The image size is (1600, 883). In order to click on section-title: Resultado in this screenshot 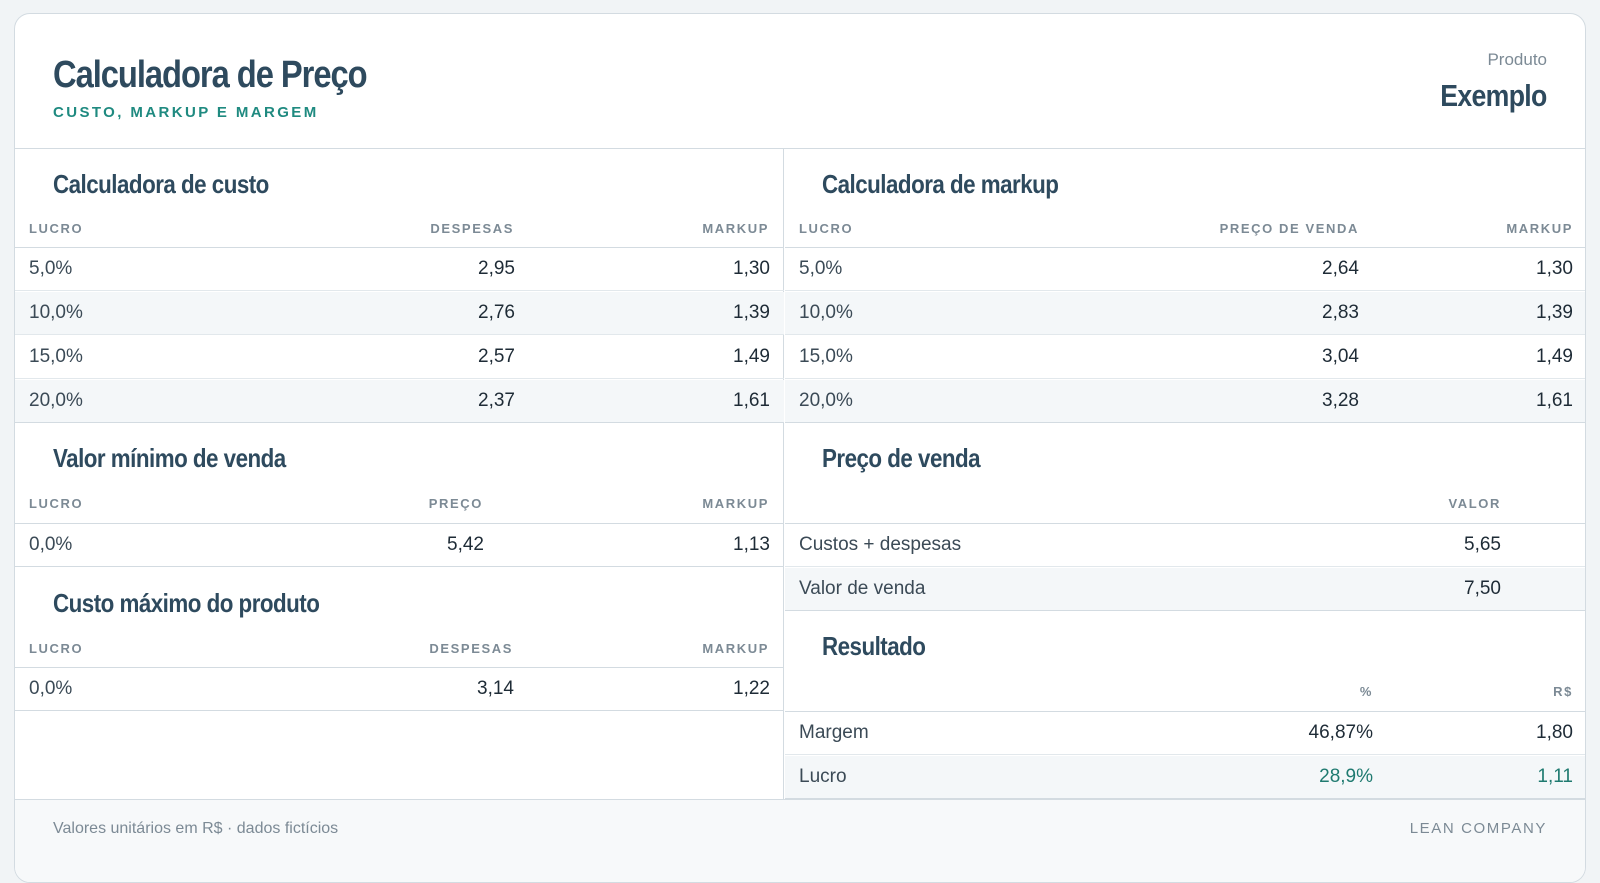, I will do `click(874, 646)`.